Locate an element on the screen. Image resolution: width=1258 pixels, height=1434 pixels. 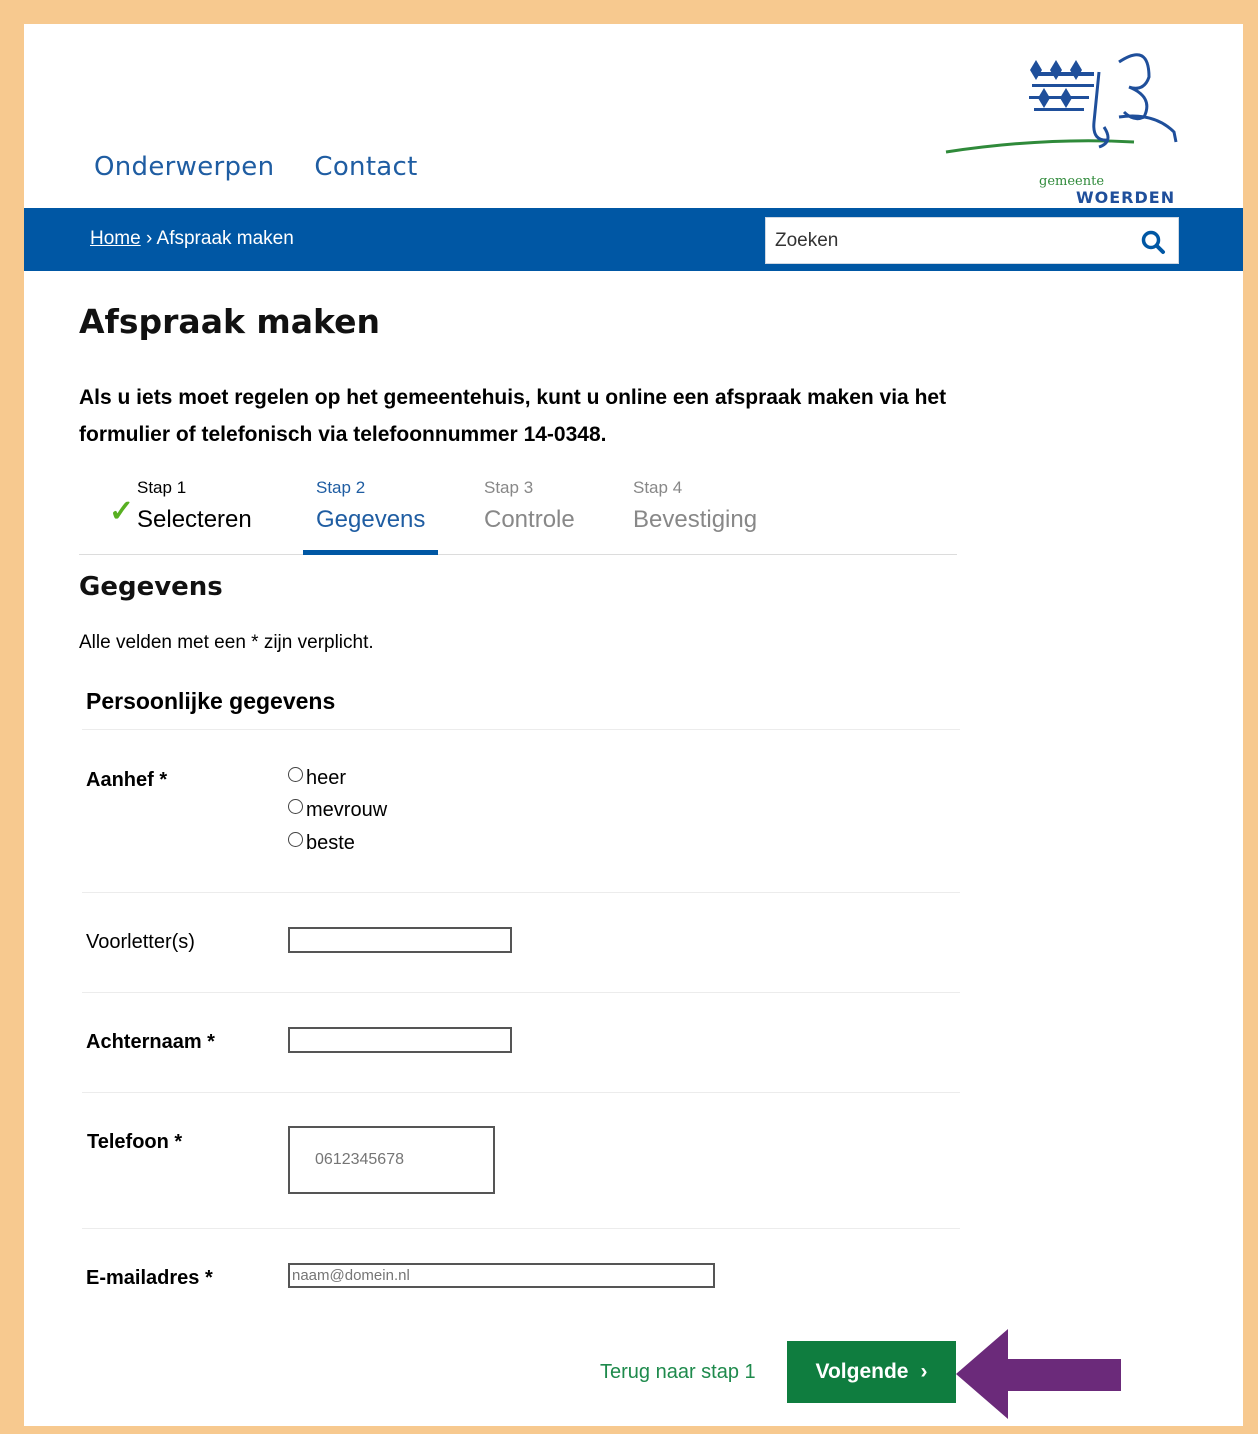
step-label: Selecteren is located at coordinates (194, 519).